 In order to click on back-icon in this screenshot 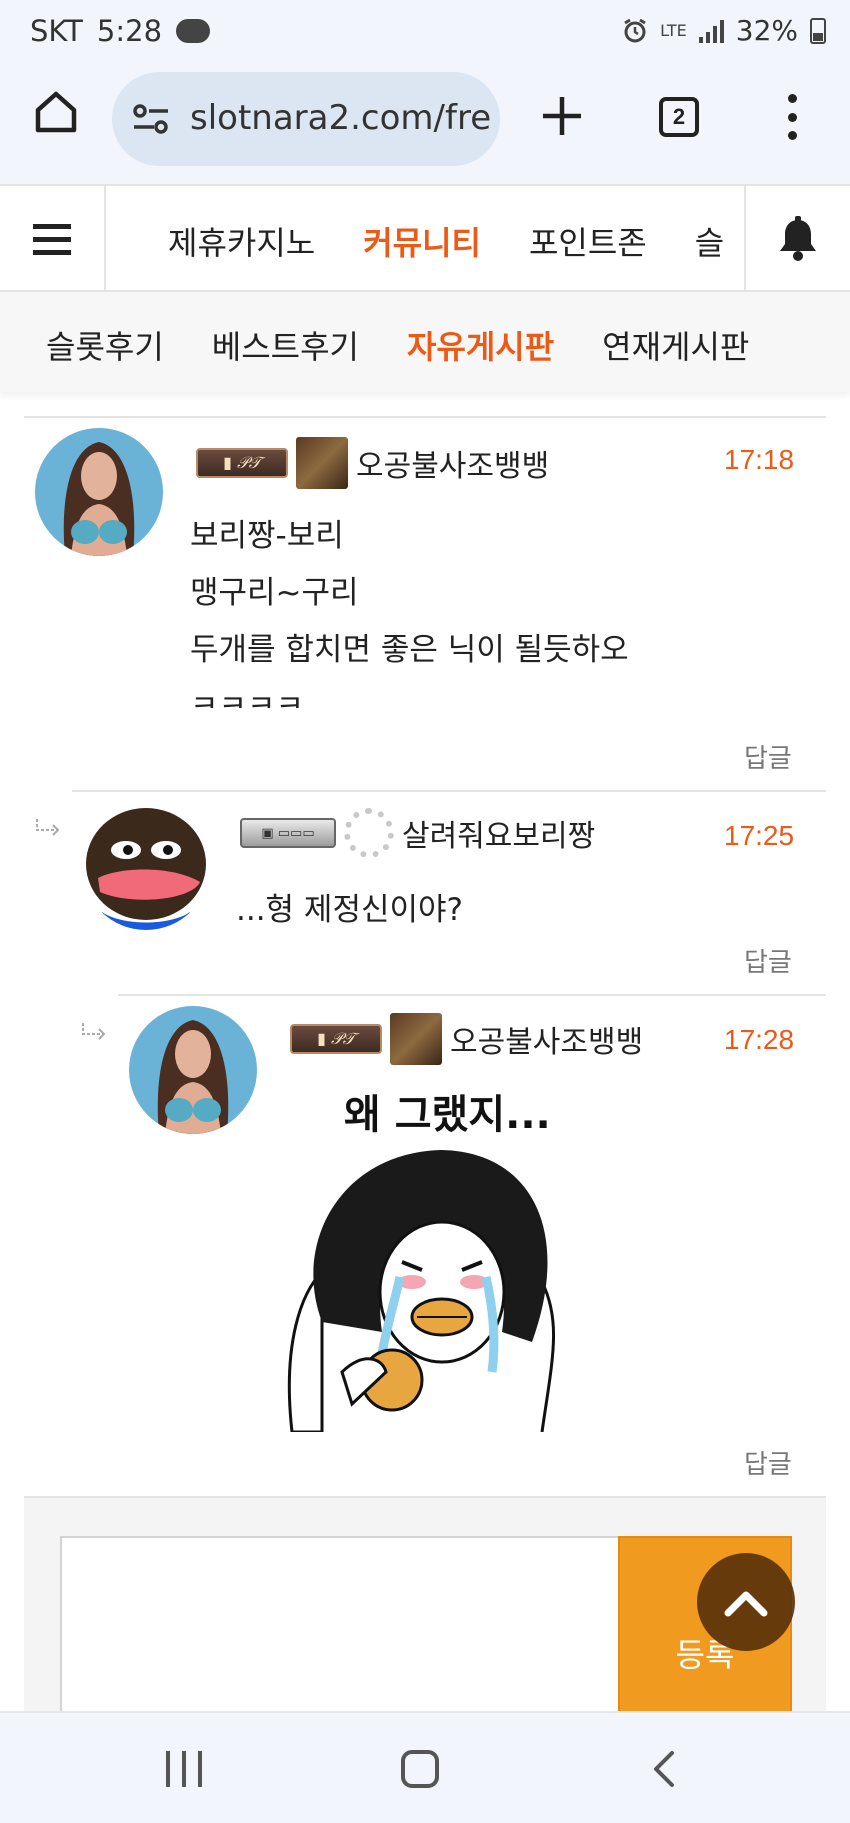, I will do `click(663, 1769)`.